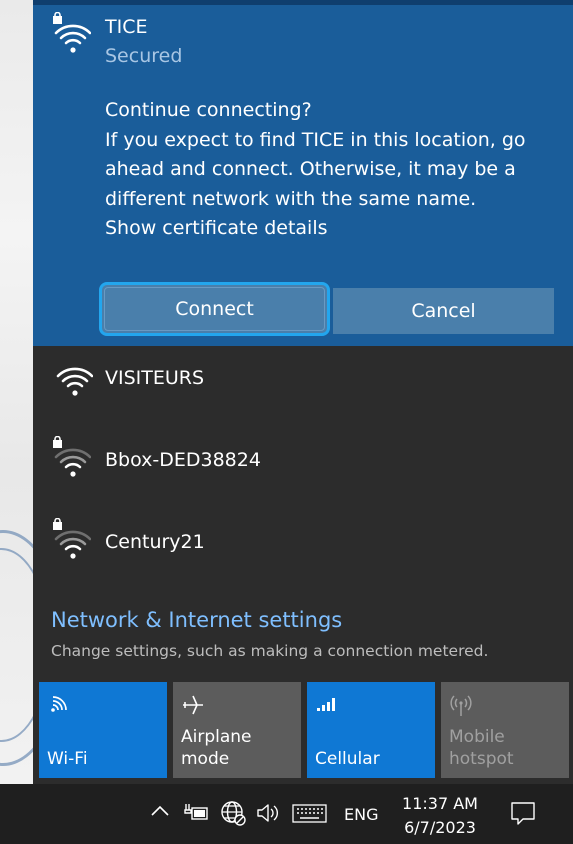 Image resolution: width=573 pixels, height=844 pixels. Describe the element at coordinates (481, 748) in the screenshot. I see `tile-label: Mobile hotspot` at that location.